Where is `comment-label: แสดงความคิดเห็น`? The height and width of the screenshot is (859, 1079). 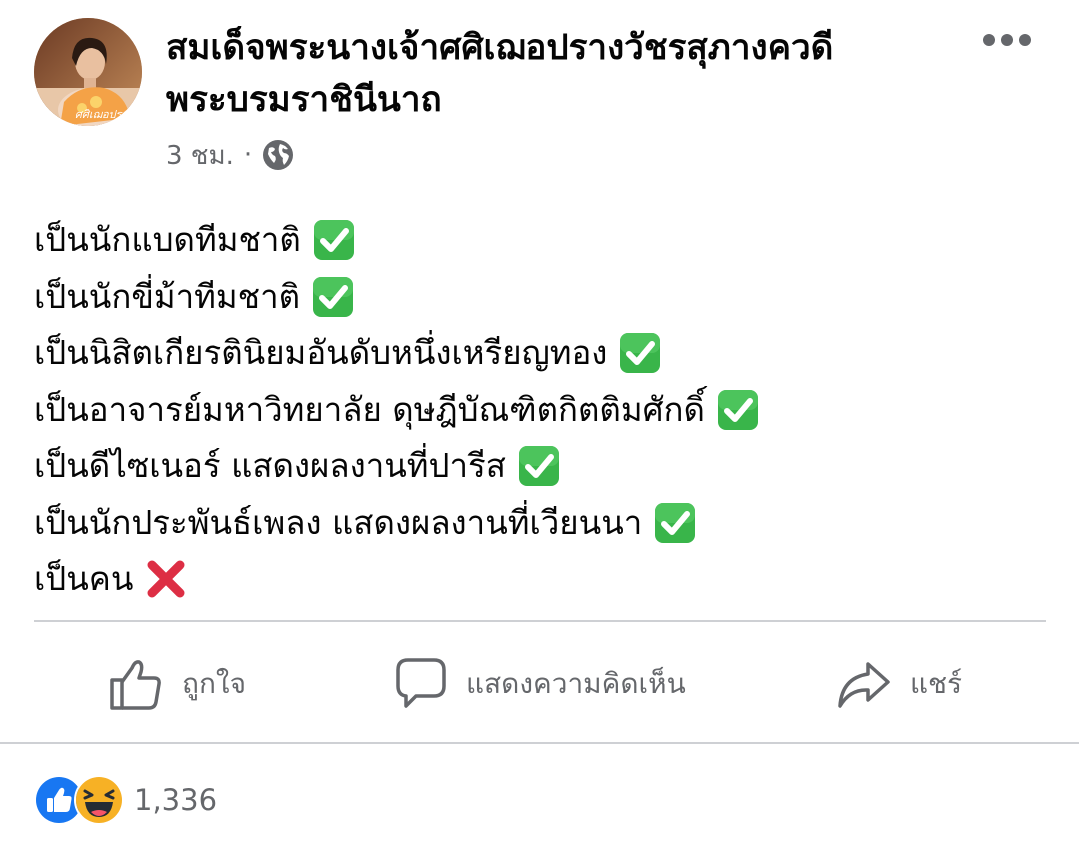
comment-label: แสดงความคิดเห็น is located at coordinates (576, 683).